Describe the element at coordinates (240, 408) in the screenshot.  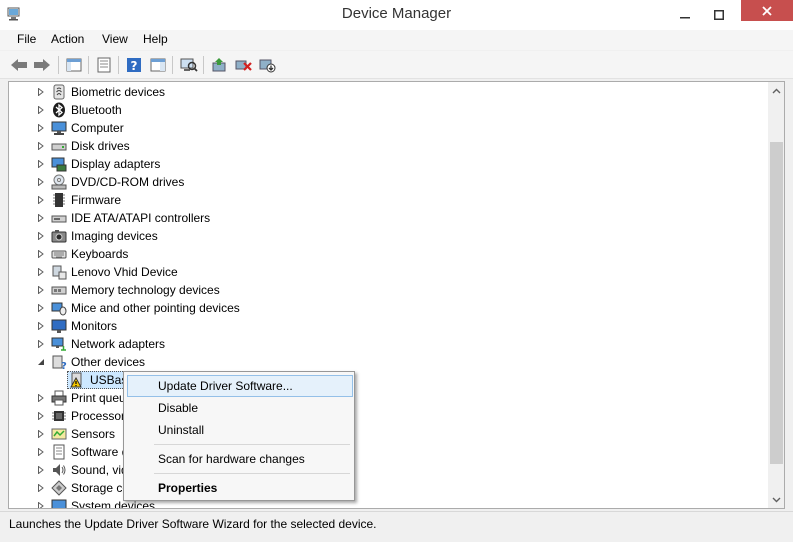
I see `menu-disable: Disable` at that location.